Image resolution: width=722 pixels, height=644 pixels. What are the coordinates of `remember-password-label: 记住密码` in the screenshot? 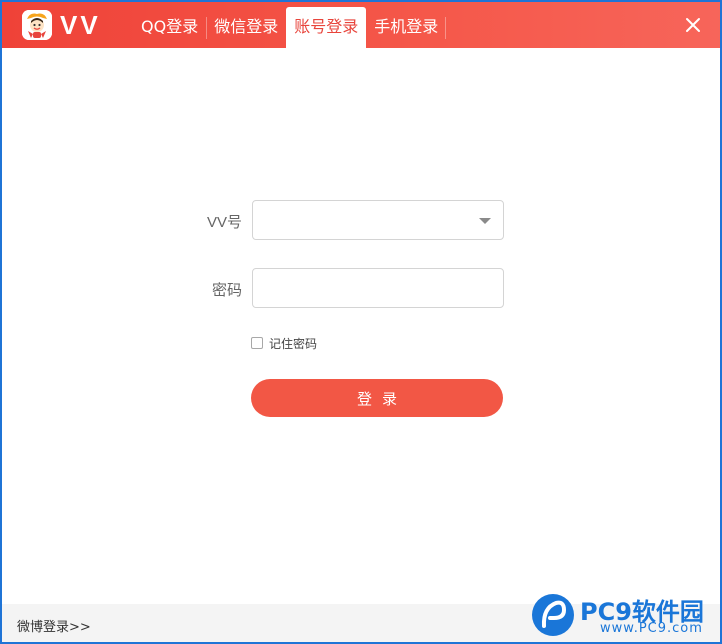 It's located at (293, 343).